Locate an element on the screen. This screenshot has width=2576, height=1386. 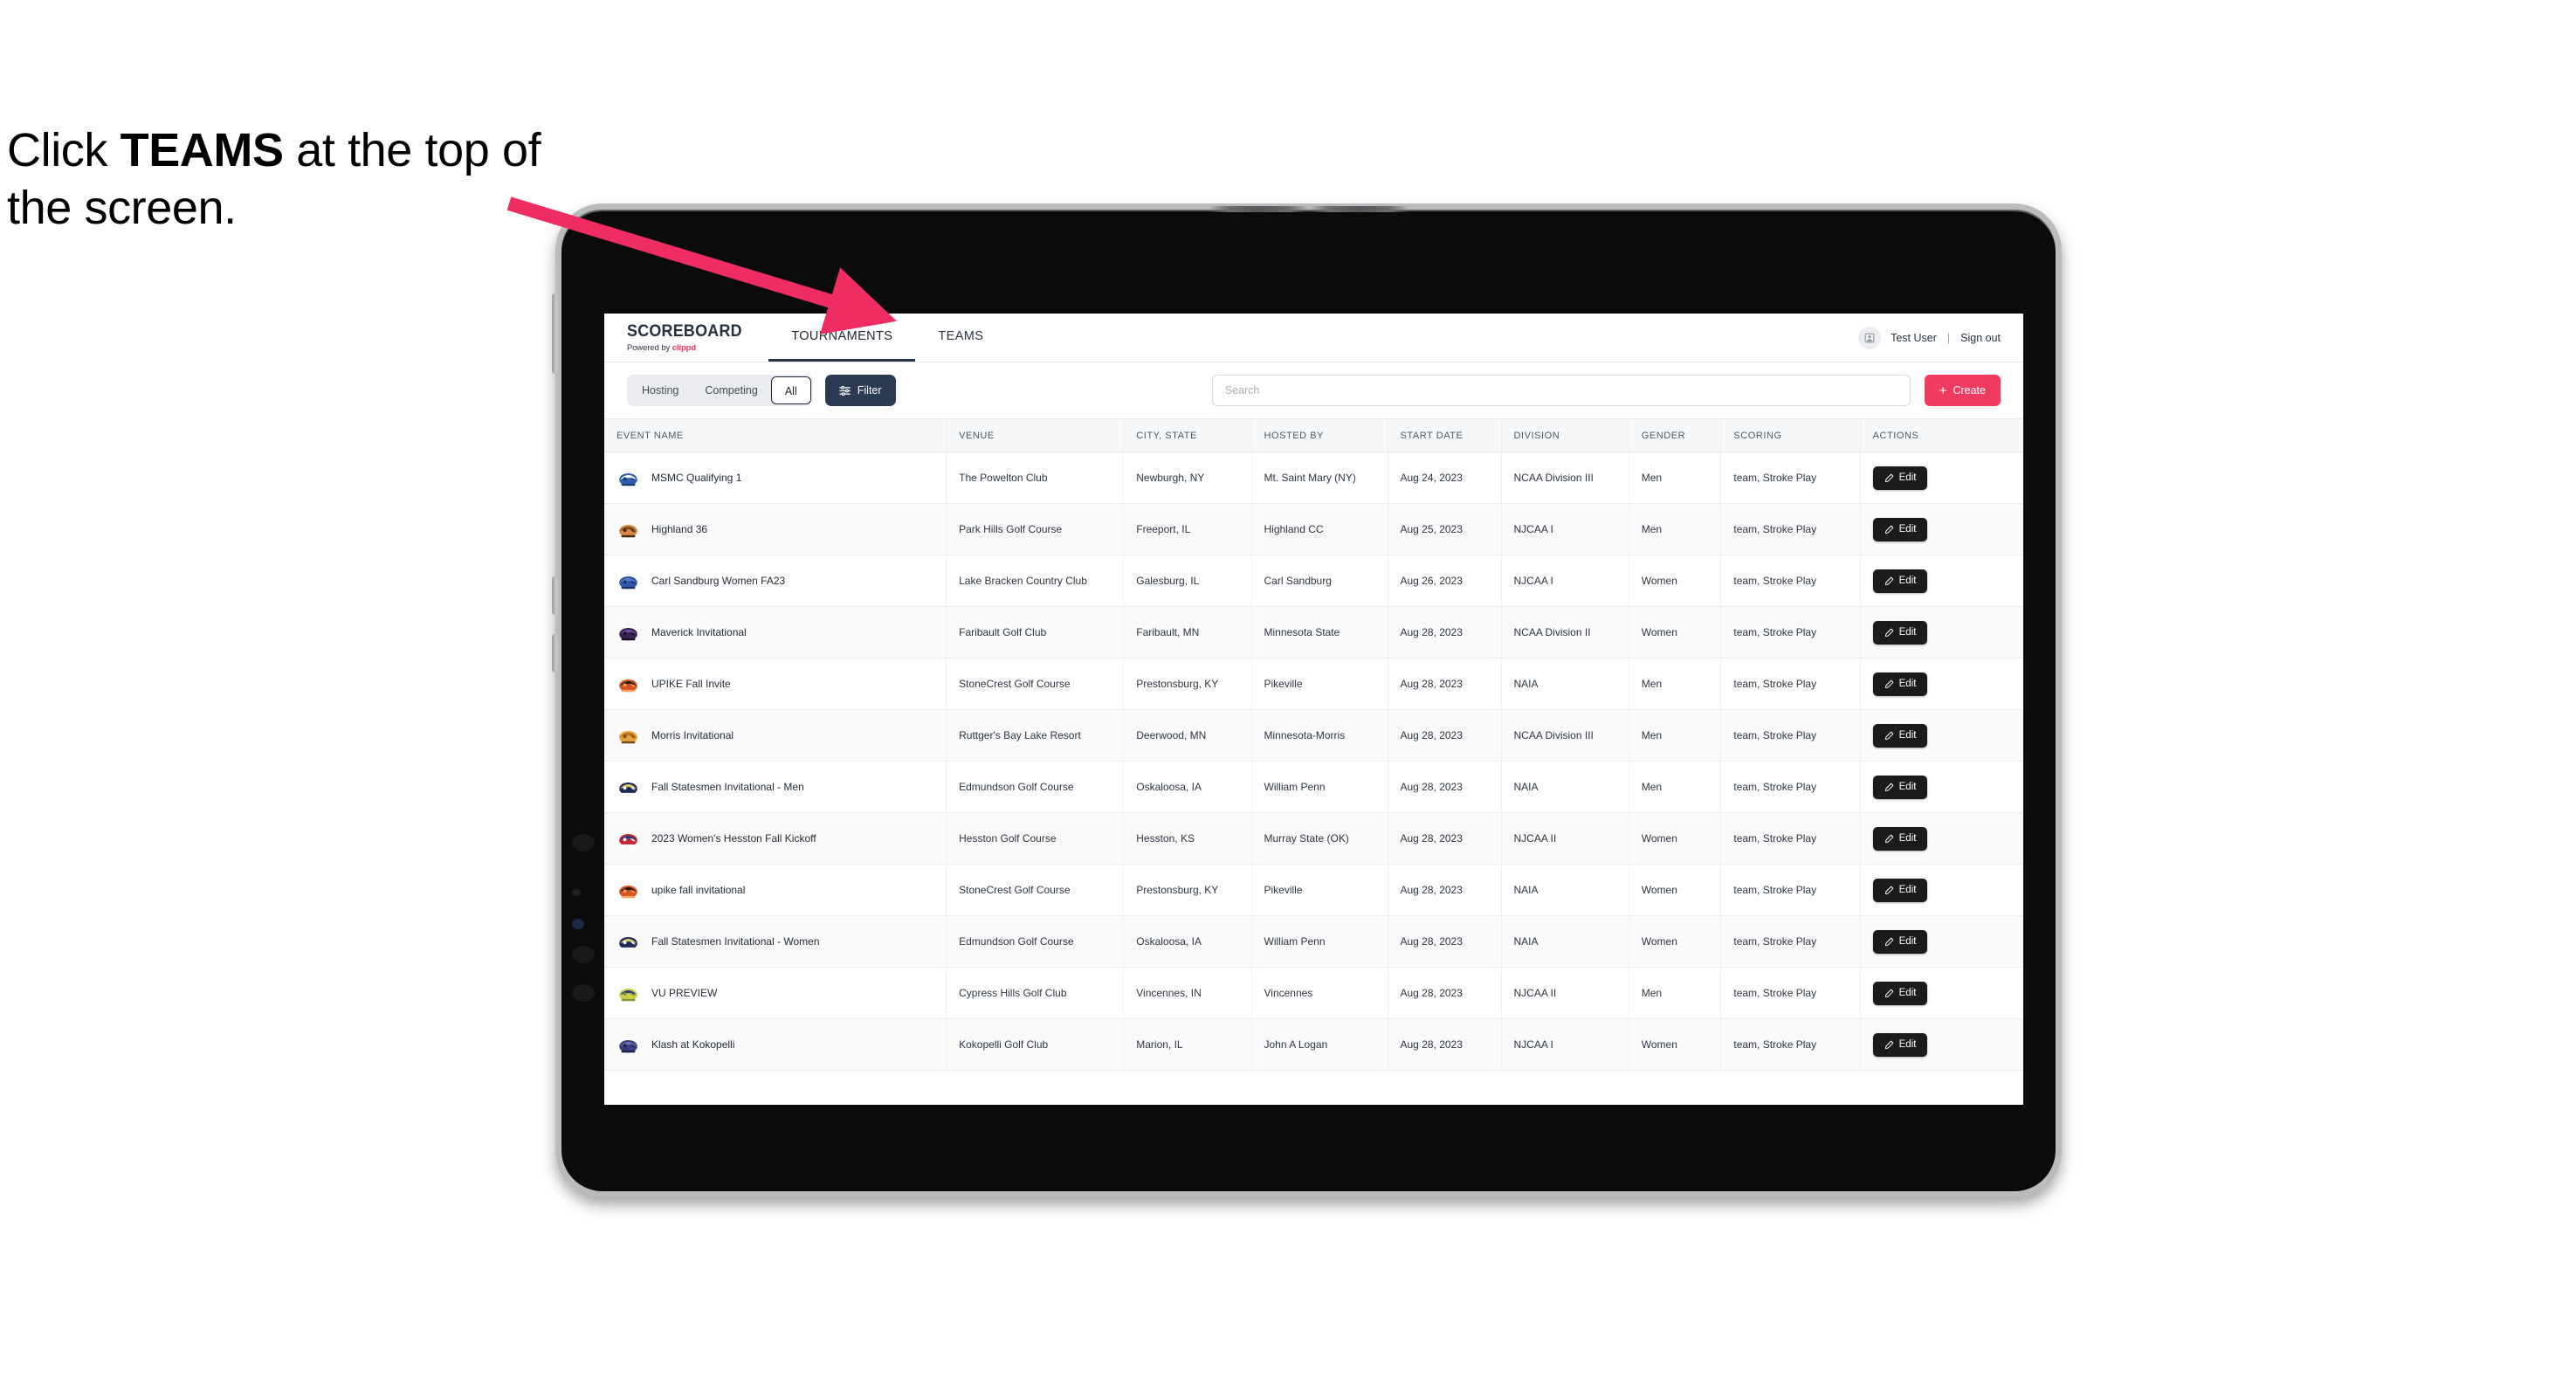
cell-start-date: Aug 28, 2023 is located at coordinates (1445, 1044).